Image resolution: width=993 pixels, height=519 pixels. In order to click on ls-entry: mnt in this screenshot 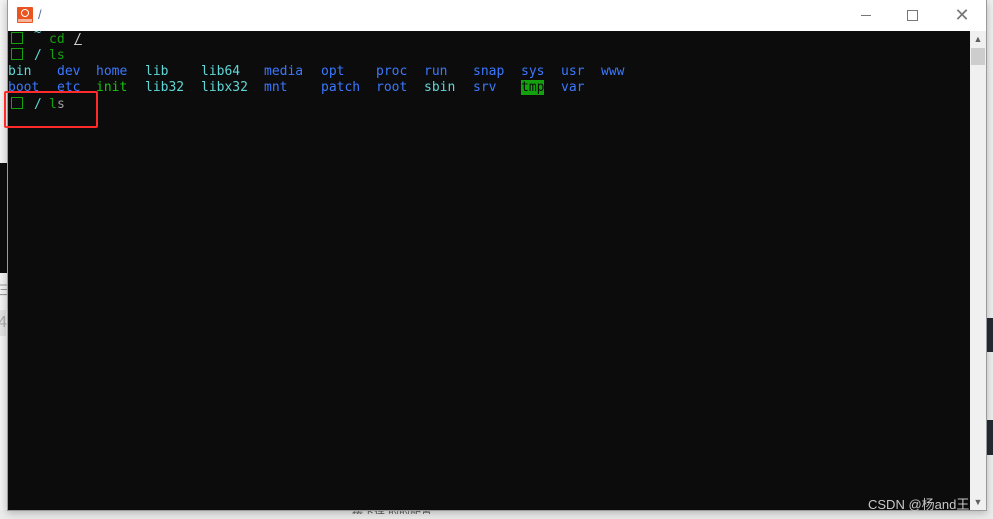, I will do `click(276, 87)`.